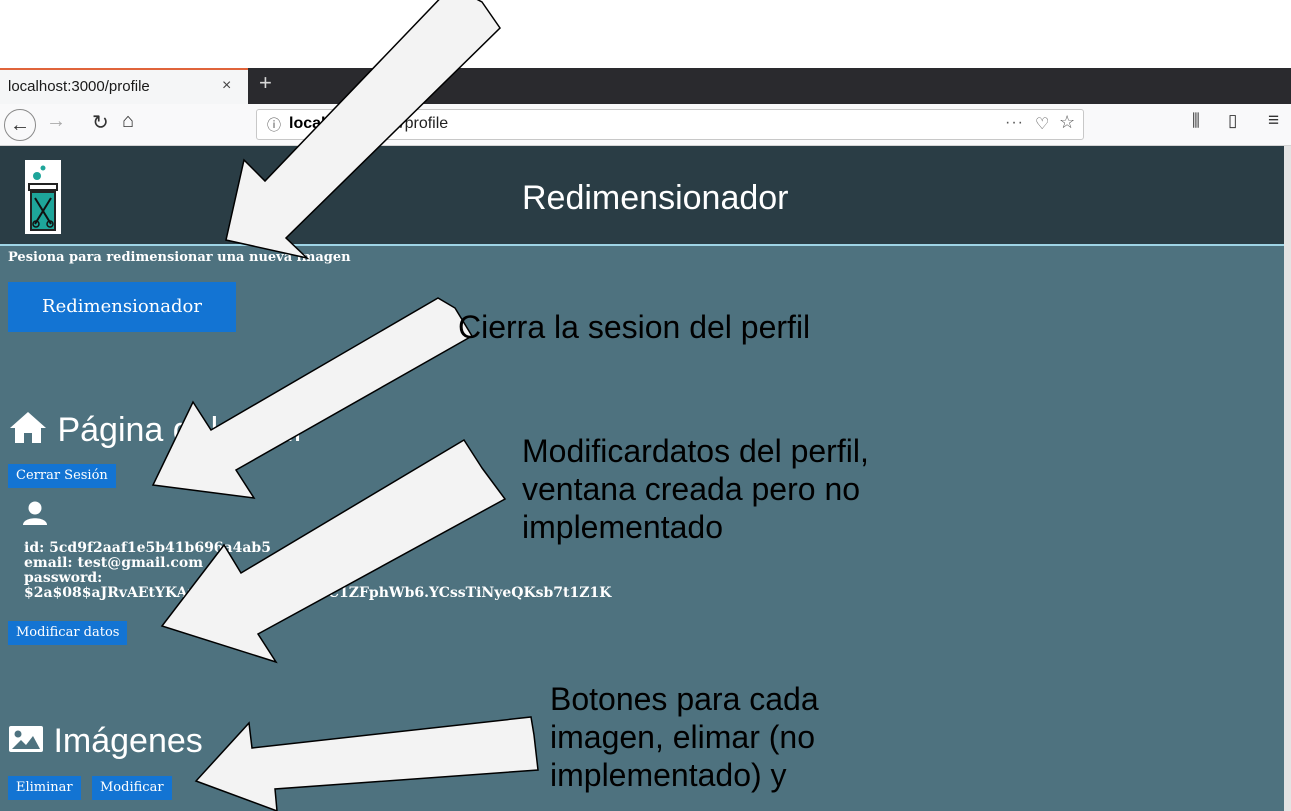 The height and width of the screenshot is (811, 1291). I want to click on user-icon, so click(35, 513).